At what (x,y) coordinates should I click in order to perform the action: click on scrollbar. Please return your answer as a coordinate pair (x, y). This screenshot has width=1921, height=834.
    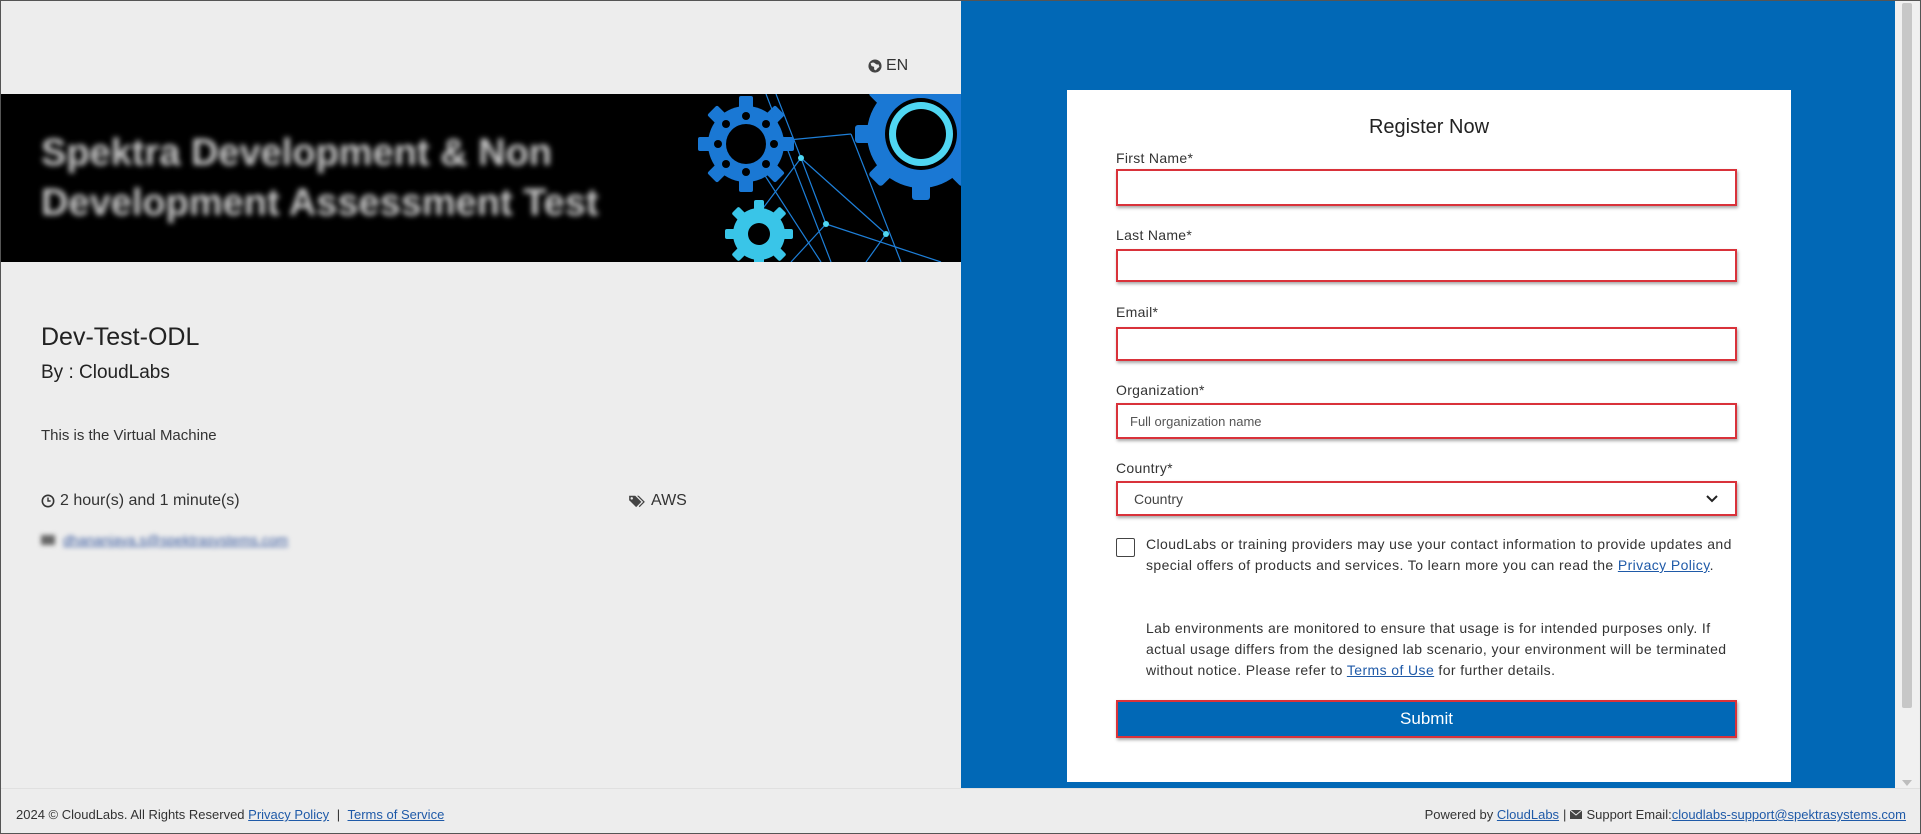
    Looking at the image, I should click on (1907, 394).